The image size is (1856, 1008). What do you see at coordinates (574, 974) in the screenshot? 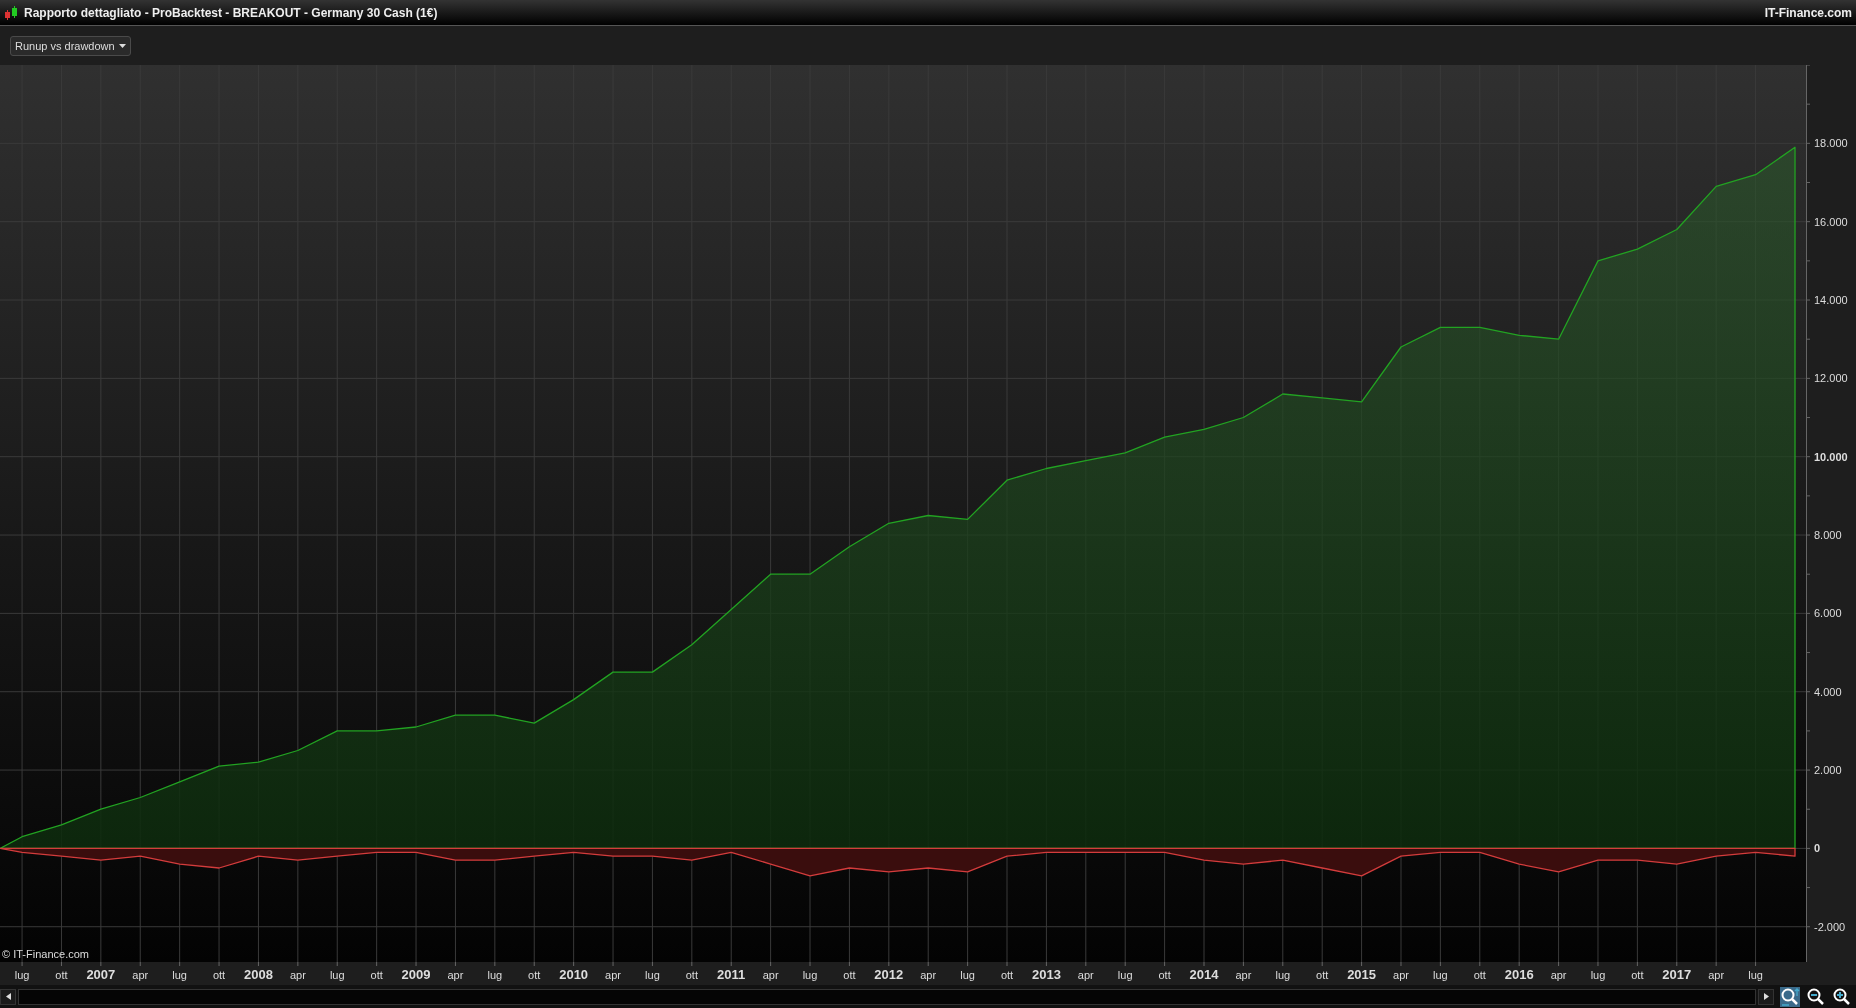
I see `x-tick-label: 2010` at bounding box center [574, 974].